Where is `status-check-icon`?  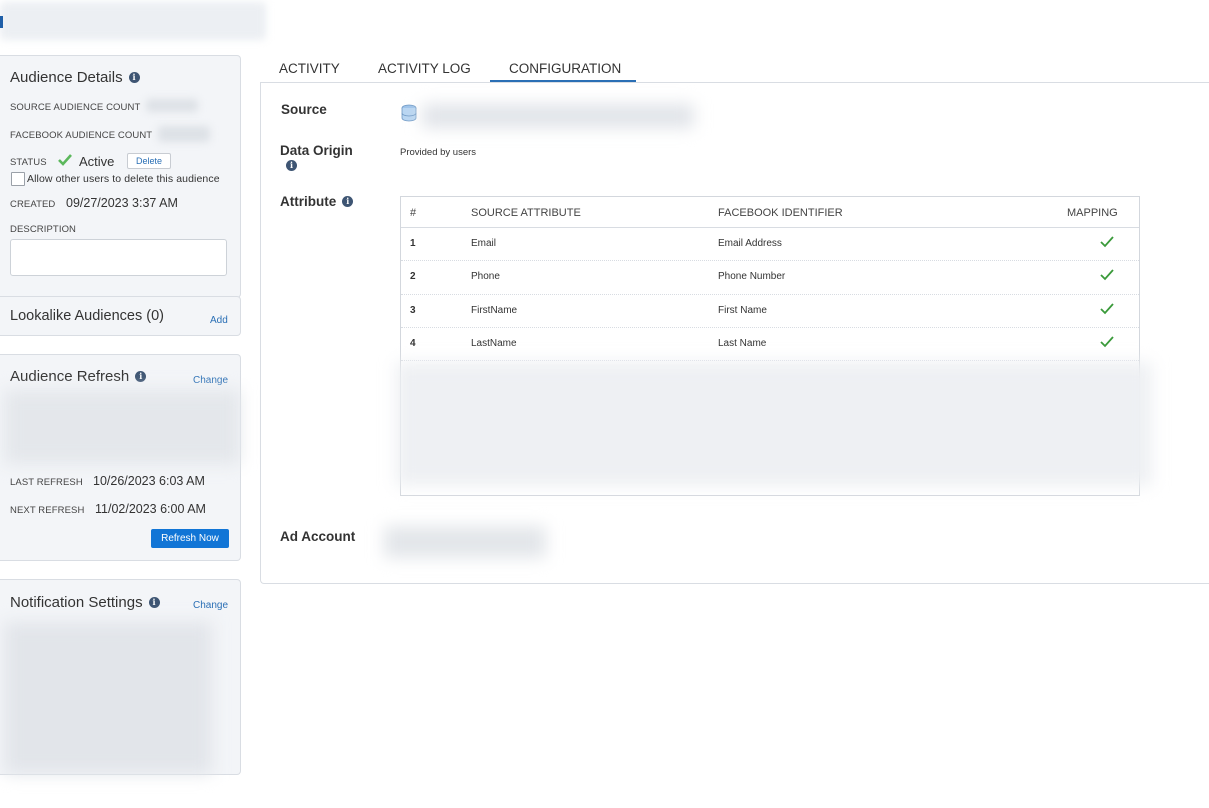 status-check-icon is located at coordinates (65, 160).